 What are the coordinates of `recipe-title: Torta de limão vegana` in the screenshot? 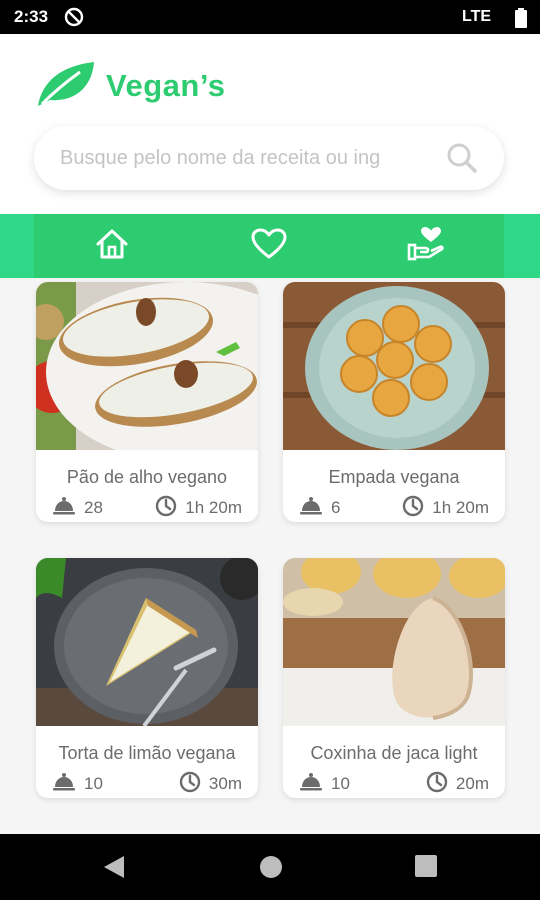 It's located at (147, 753).